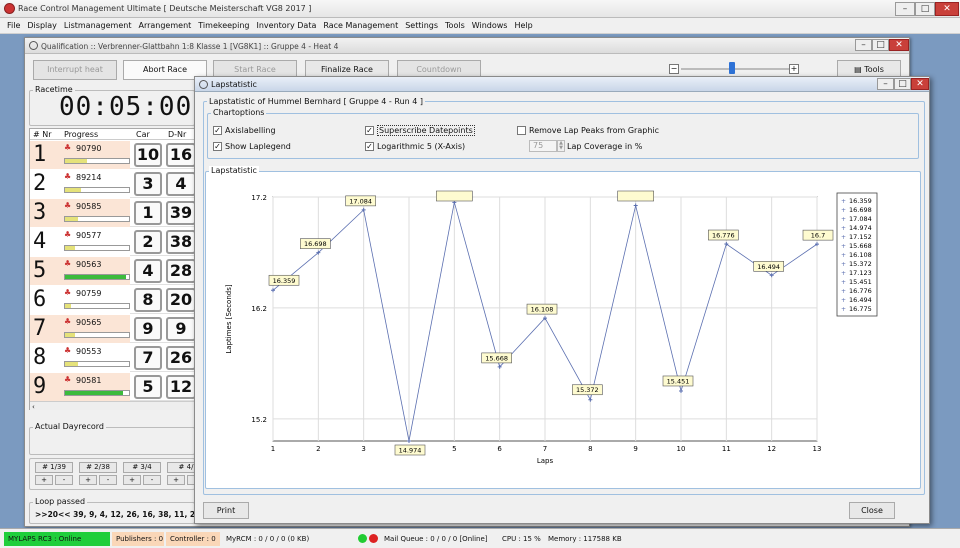 The image size is (960, 548). I want to click on coverage-input: 75, so click(543, 146).